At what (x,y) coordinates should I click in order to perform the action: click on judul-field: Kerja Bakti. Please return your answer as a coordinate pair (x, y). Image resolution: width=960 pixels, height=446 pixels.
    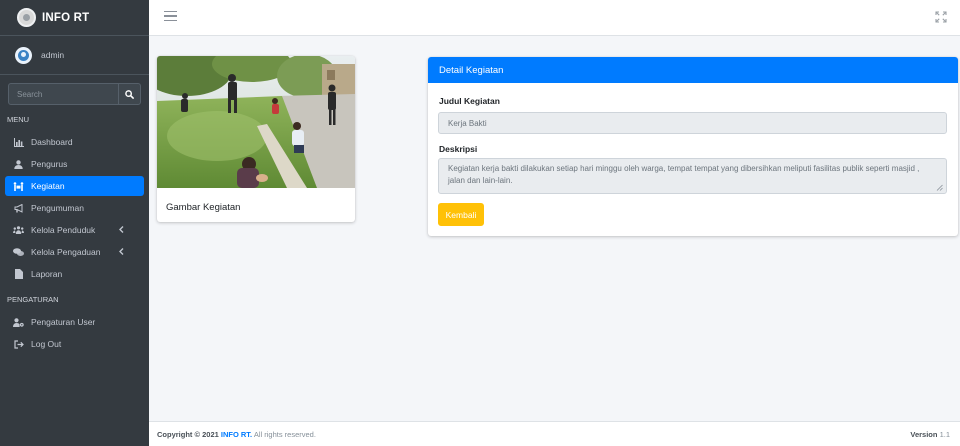
    Looking at the image, I should click on (692, 123).